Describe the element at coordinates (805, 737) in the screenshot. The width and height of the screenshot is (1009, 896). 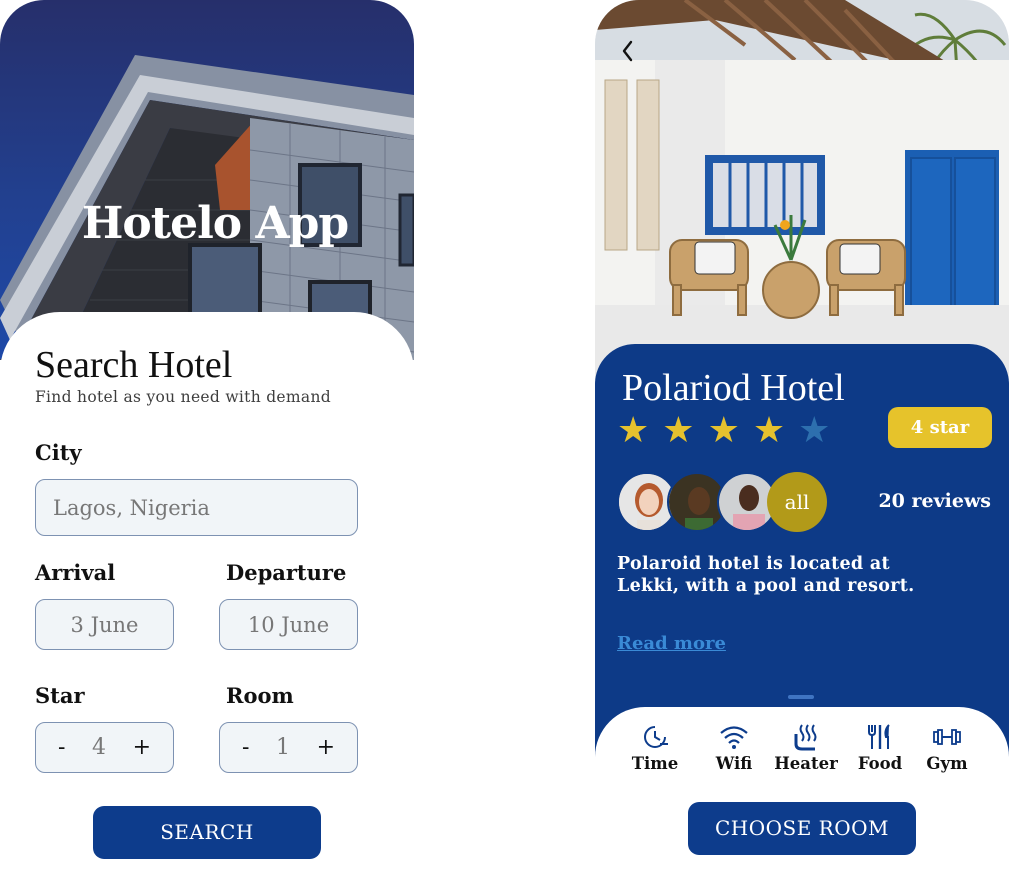
I see `heater-icon` at that location.